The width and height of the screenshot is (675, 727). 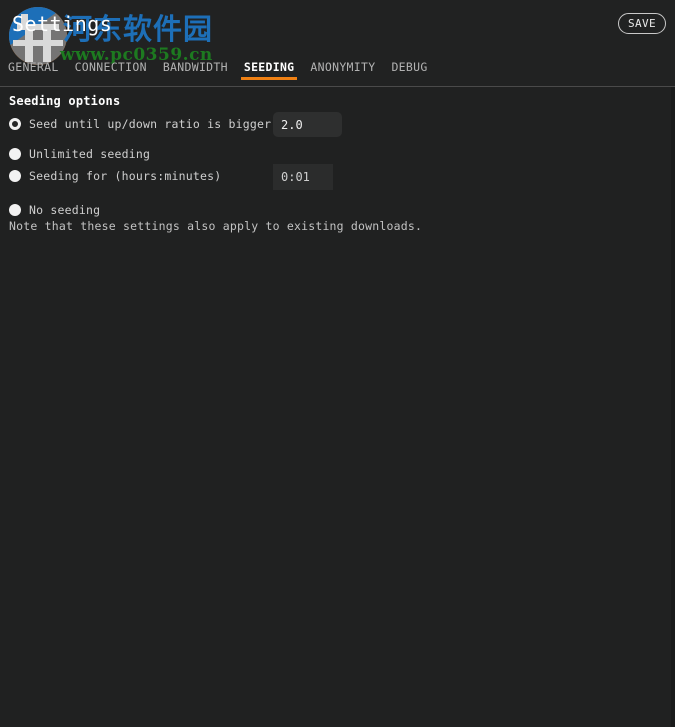 What do you see at coordinates (15, 124) in the screenshot?
I see `radio-seed-until-ratio` at bounding box center [15, 124].